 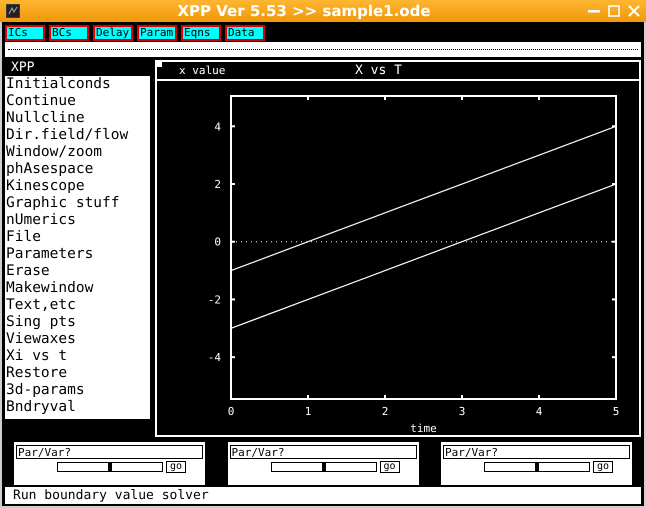 What do you see at coordinates (77, 356) in the screenshot?
I see `menu-item: Xi vs t` at bounding box center [77, 356].